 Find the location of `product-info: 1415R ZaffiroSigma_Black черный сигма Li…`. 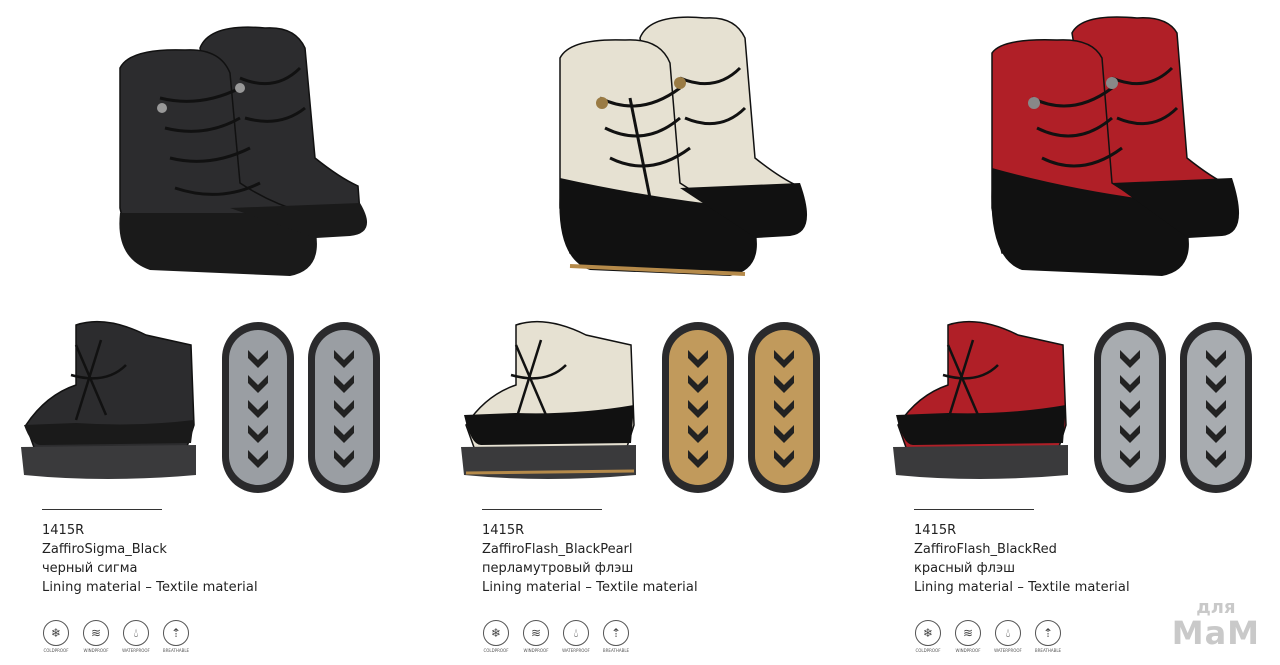

product-info: 1415R ZaffiroSigma_Black черный сигма Li… is located at coordinates (150, 559).